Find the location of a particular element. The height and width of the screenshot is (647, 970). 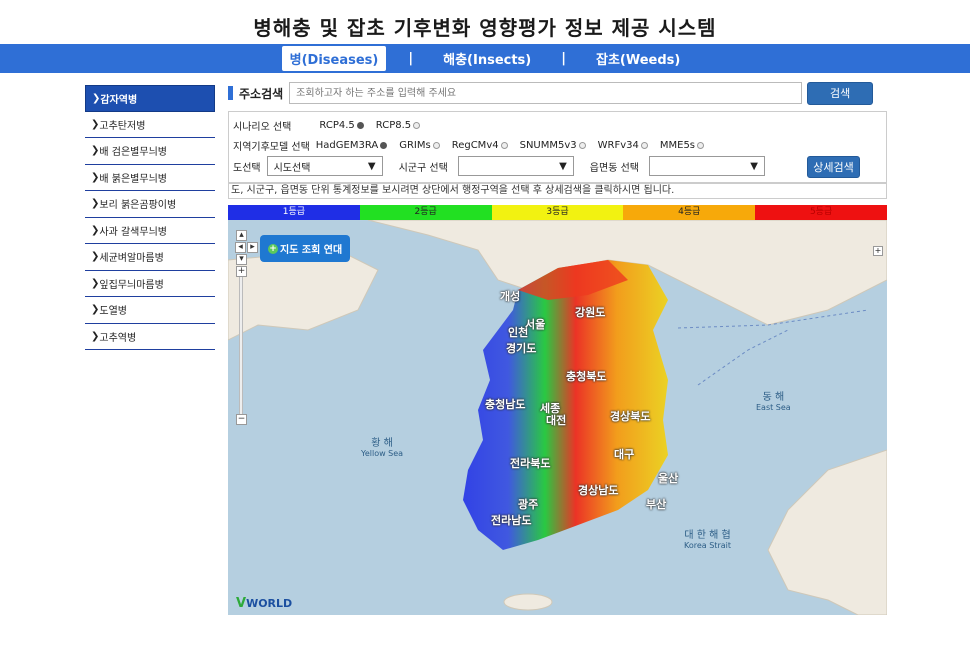

radio-label: RegCMv4 is located at coordinates (475, 145).